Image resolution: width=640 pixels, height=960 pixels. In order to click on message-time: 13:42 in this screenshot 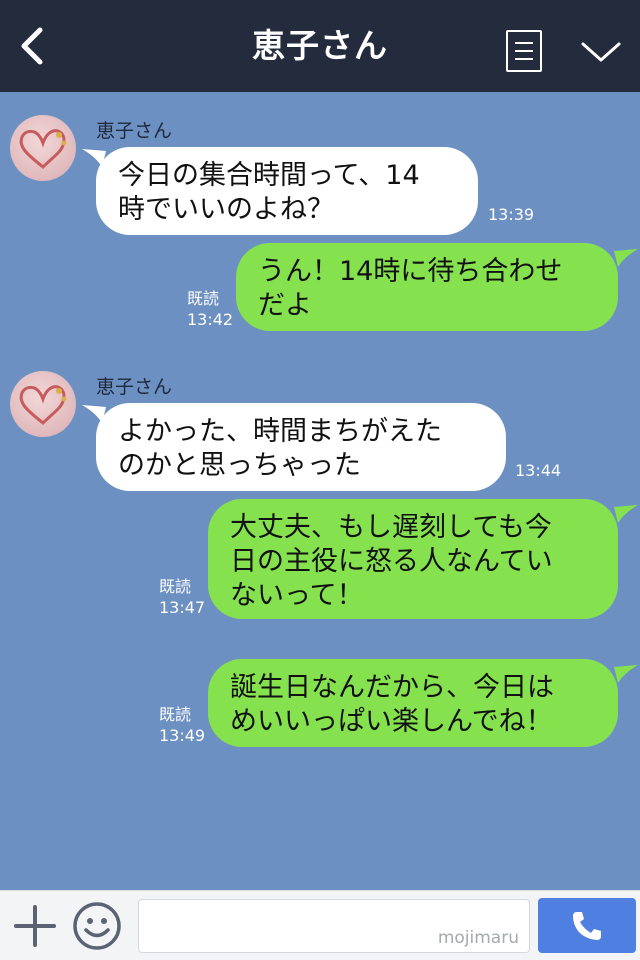, I will do `click(210, 319)`.